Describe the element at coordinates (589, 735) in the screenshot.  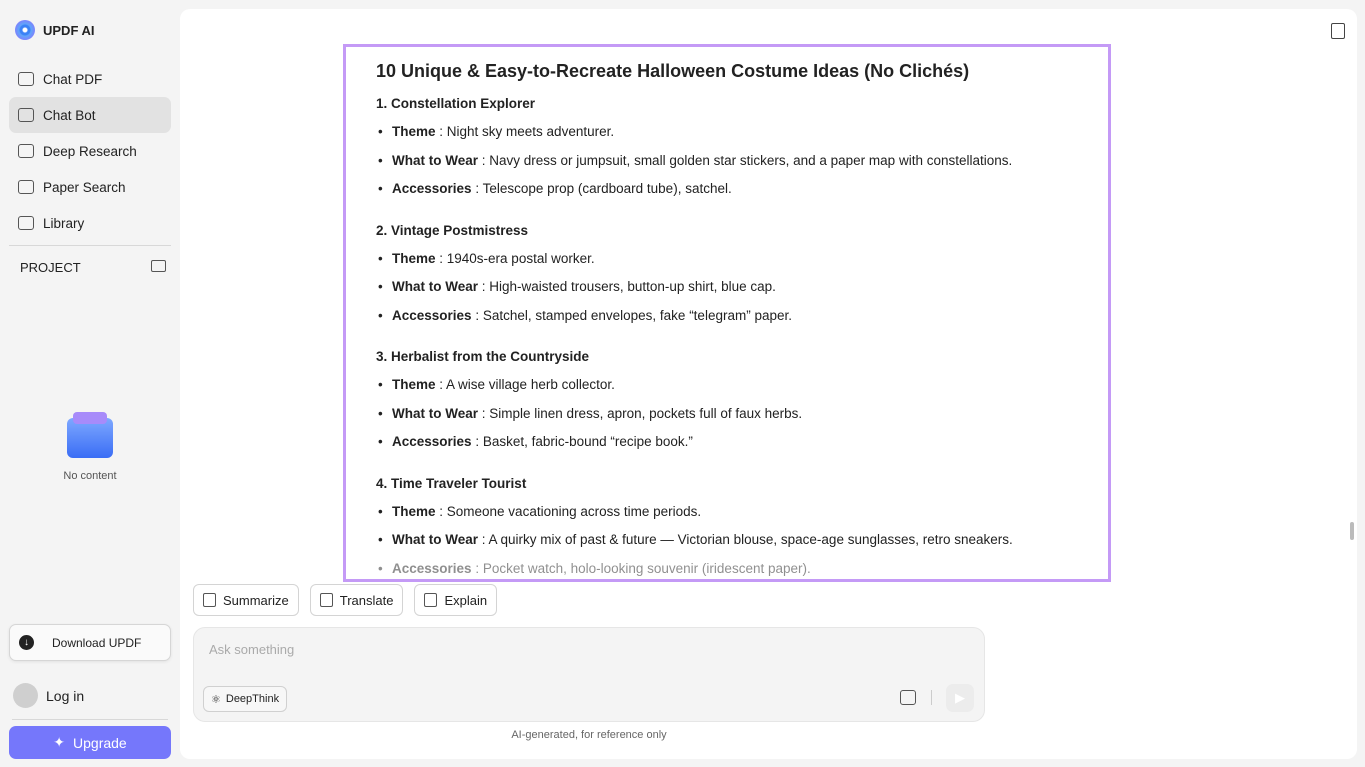
I see `disclaimer: AI-generated, for reference only` at that location.